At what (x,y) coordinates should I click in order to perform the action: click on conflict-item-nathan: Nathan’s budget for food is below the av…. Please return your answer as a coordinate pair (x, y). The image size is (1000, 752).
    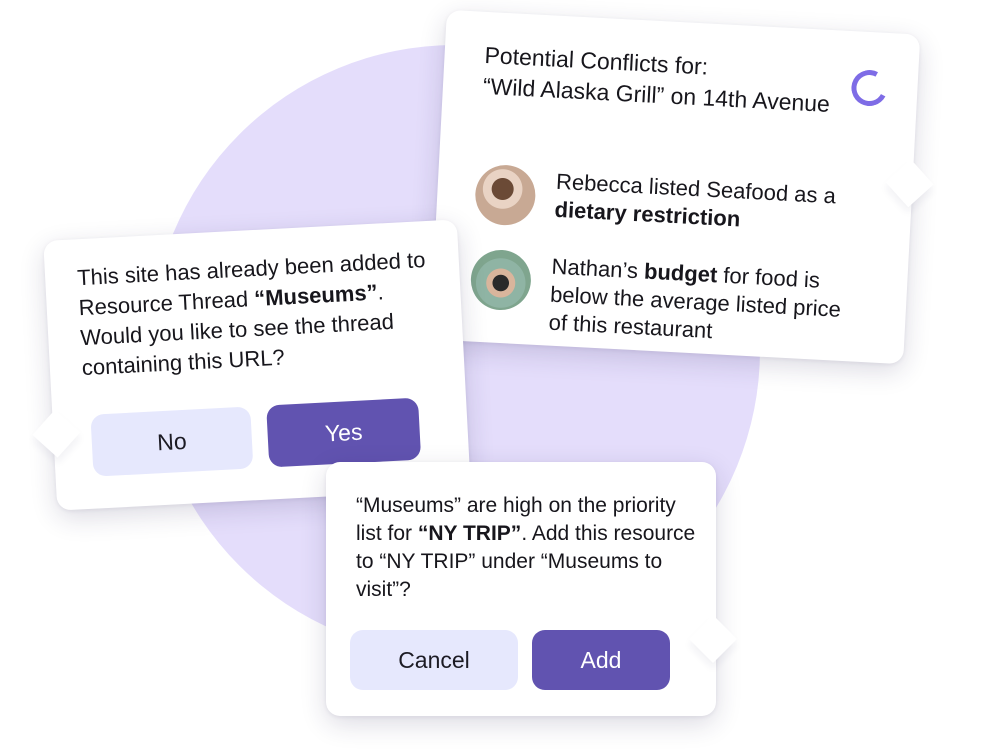
    Looking at the image, I should click on (660, 300).